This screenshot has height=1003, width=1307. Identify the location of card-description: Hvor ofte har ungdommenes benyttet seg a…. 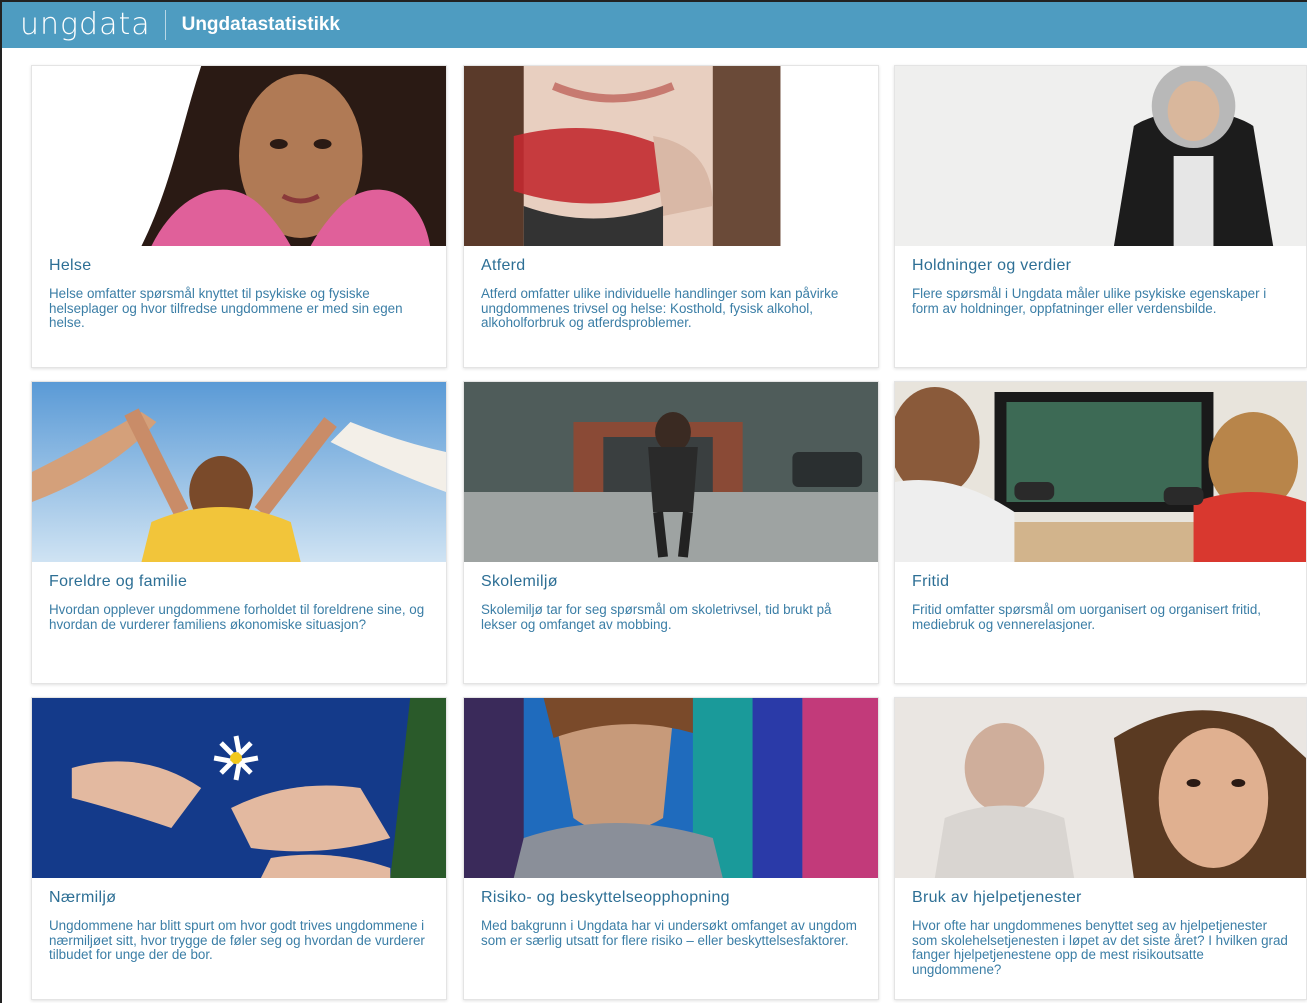
(1100, 947).